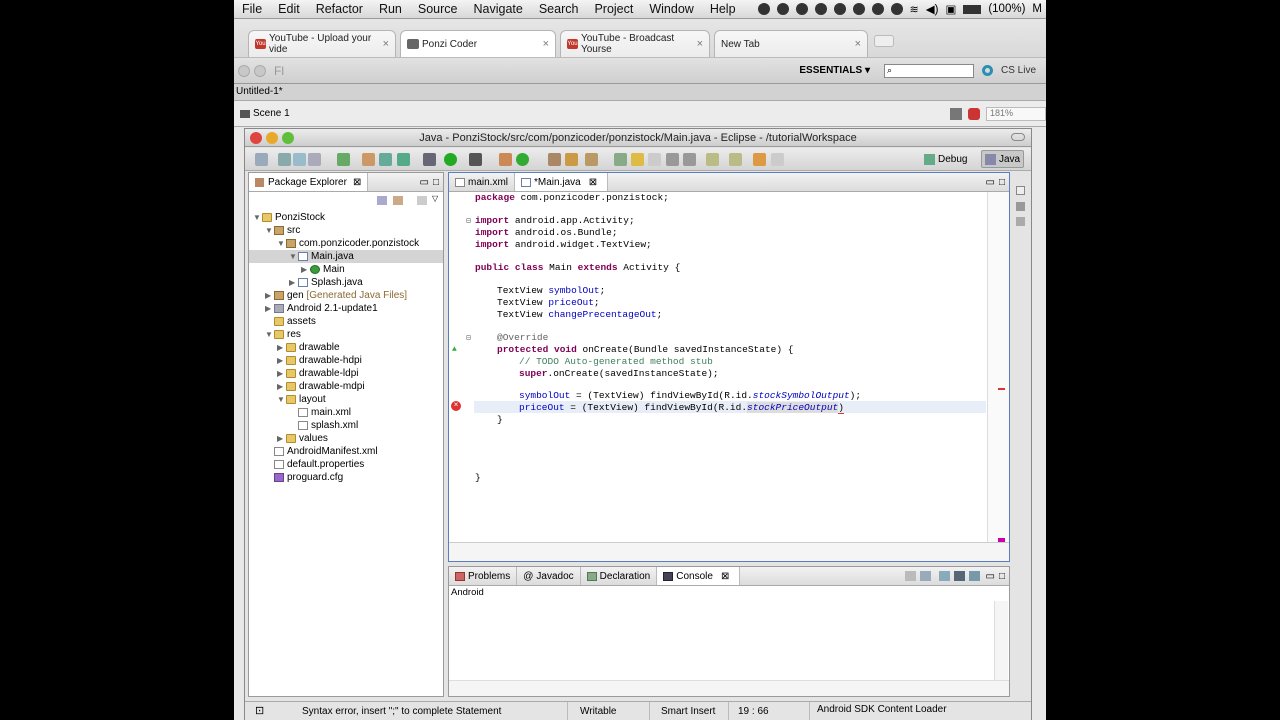 The image size is (1280, 720). What do you see at coordinates (591, 159) in the screenshot?
I see `search-tool-icon` at bounding box center [591, 159].